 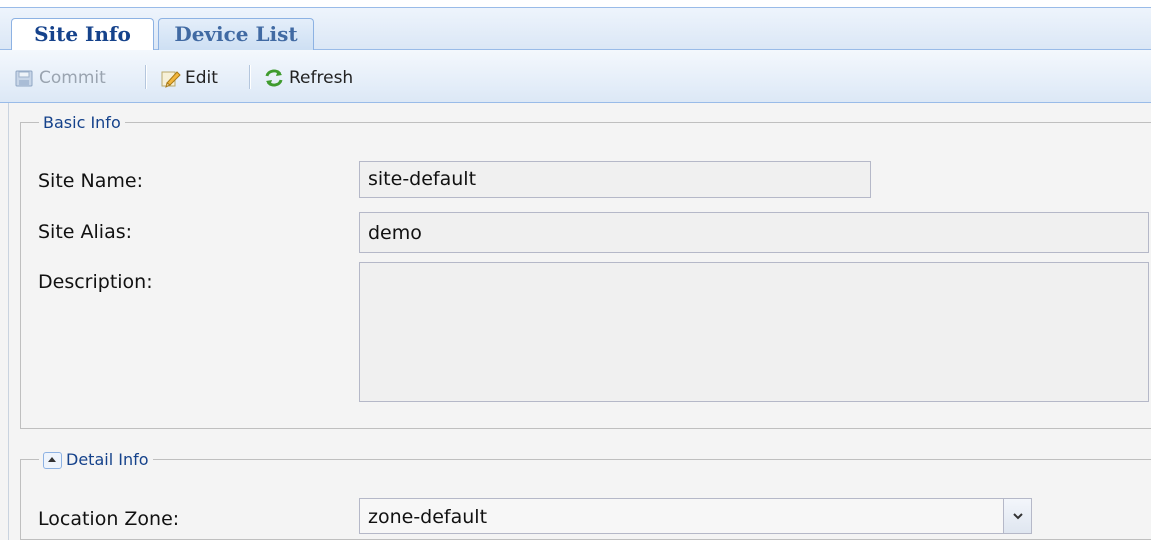 What do you see at coordinates (109, 519) in the screenshot?
I see `location-zone-label: Location Zone:` at bounding box center [109, 519].